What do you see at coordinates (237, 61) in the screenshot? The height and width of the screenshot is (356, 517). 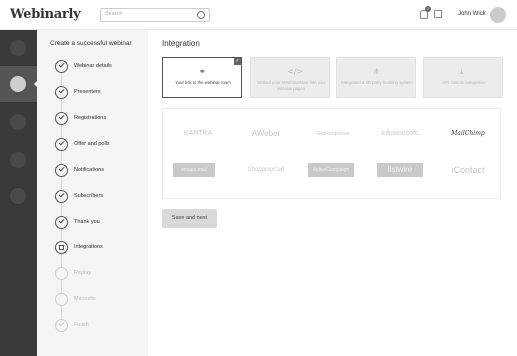 I see `checkmark-icon: ✓` at bounding box center [237, 61].